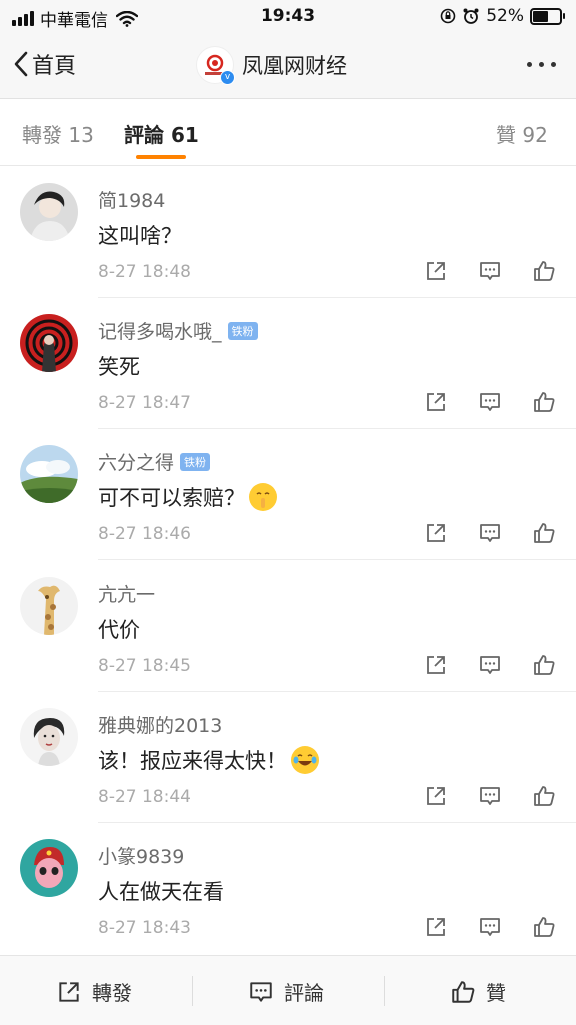  What do you see at coordinates (144, 666) in the screenshot?
I see `comment-time: 8-27 18:45` at bounding box center [144, 666].